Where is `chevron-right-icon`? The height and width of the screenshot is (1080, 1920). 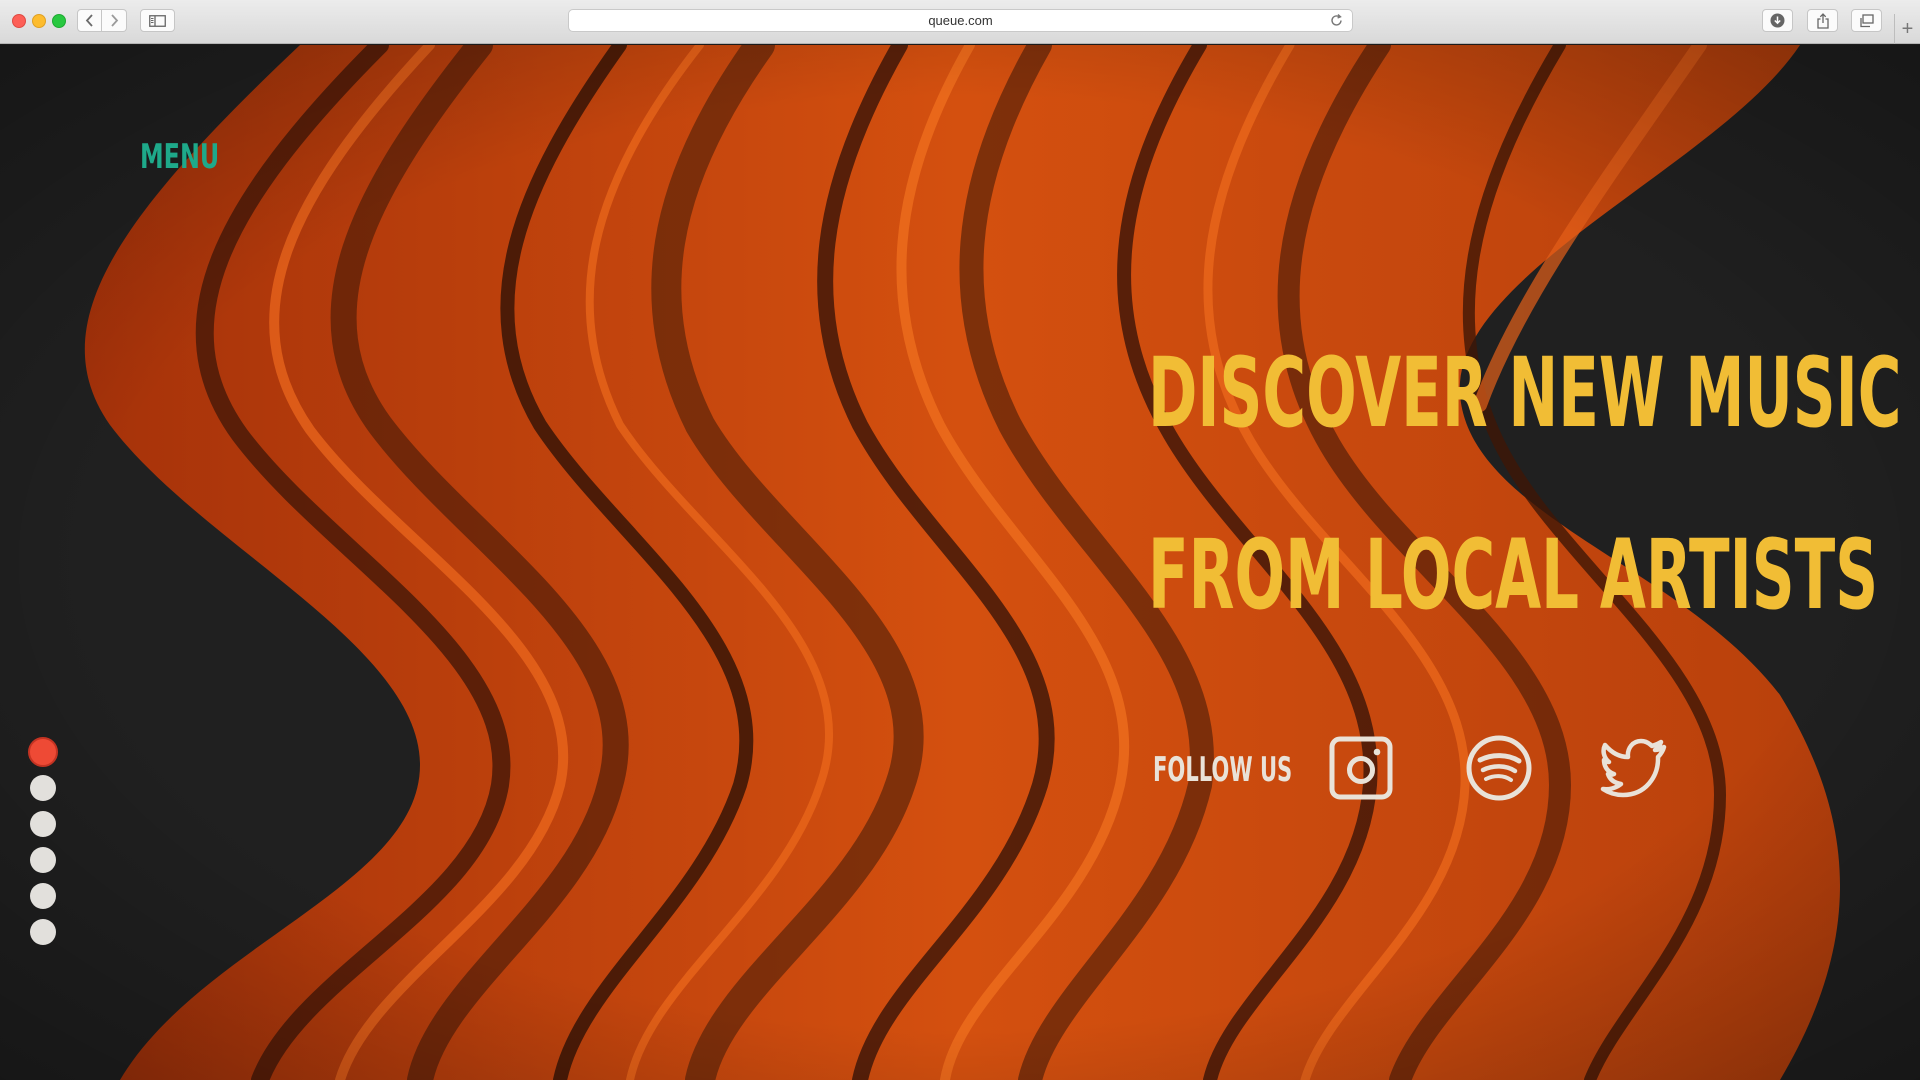 chevron-right-icon is located at coordinates (114, 20).